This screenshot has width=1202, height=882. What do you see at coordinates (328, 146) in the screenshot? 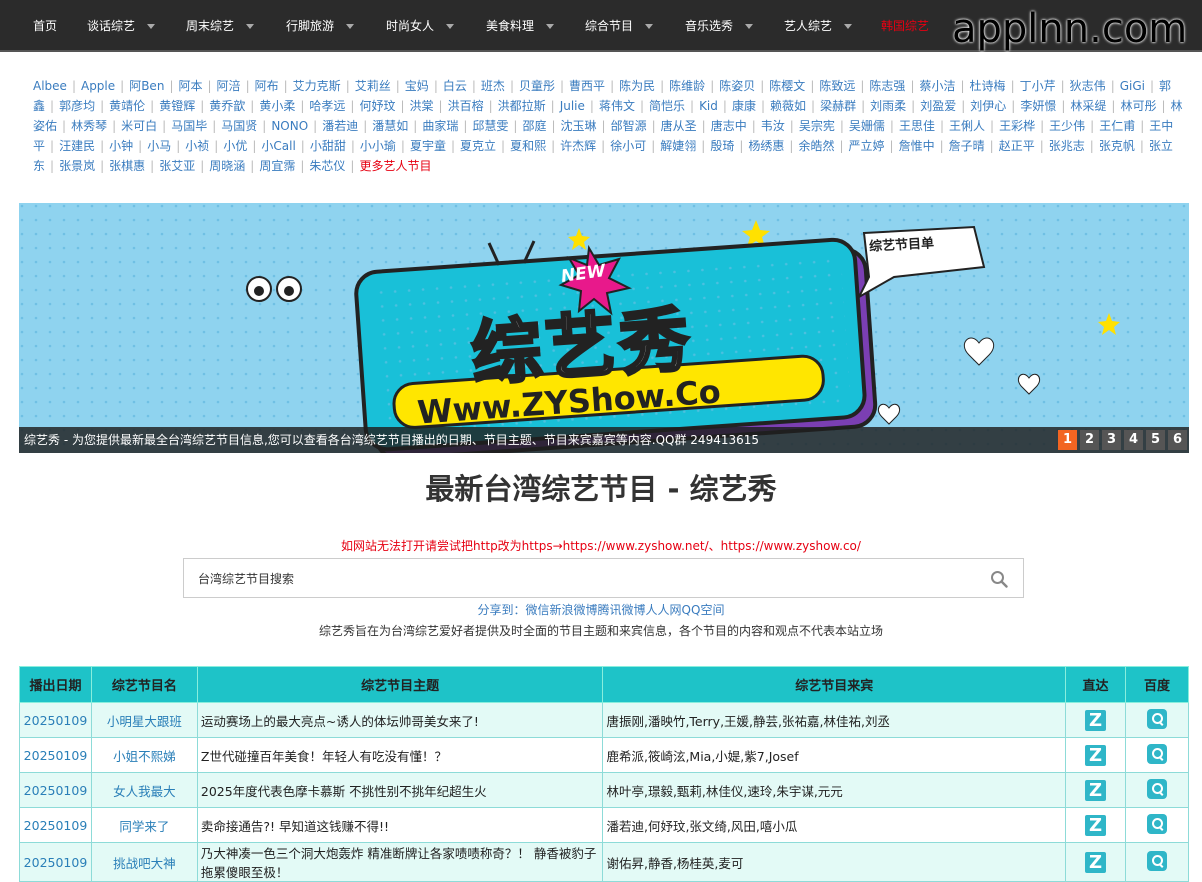
I see `artist-link: 小甜甜` at bounding box center [328, 146].